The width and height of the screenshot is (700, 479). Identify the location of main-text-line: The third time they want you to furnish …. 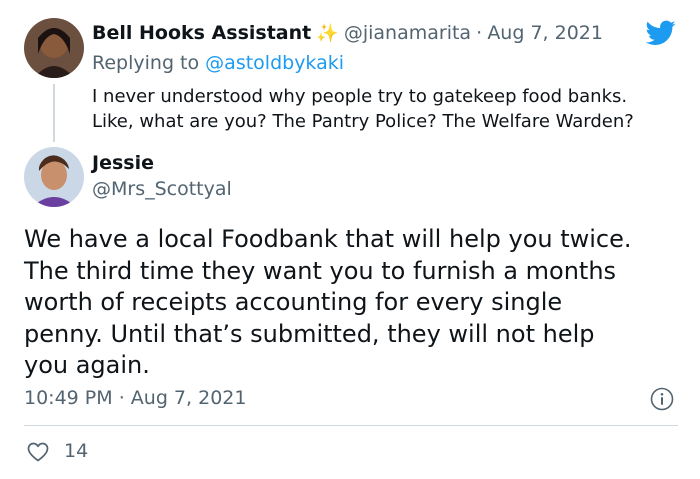
(320, 270).